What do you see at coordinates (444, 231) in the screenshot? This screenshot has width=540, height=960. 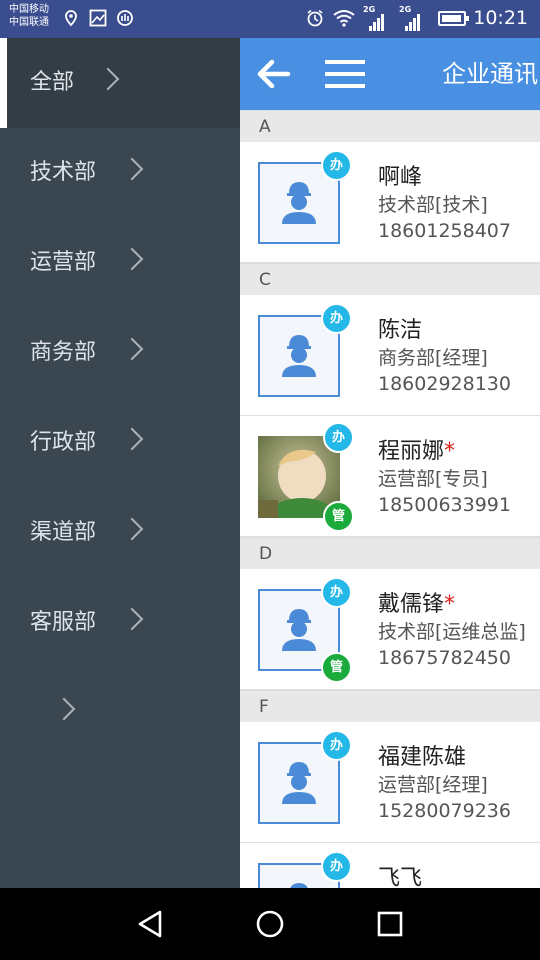 I see `contact-phone: 18601258407` at bounding box center [444, 231].